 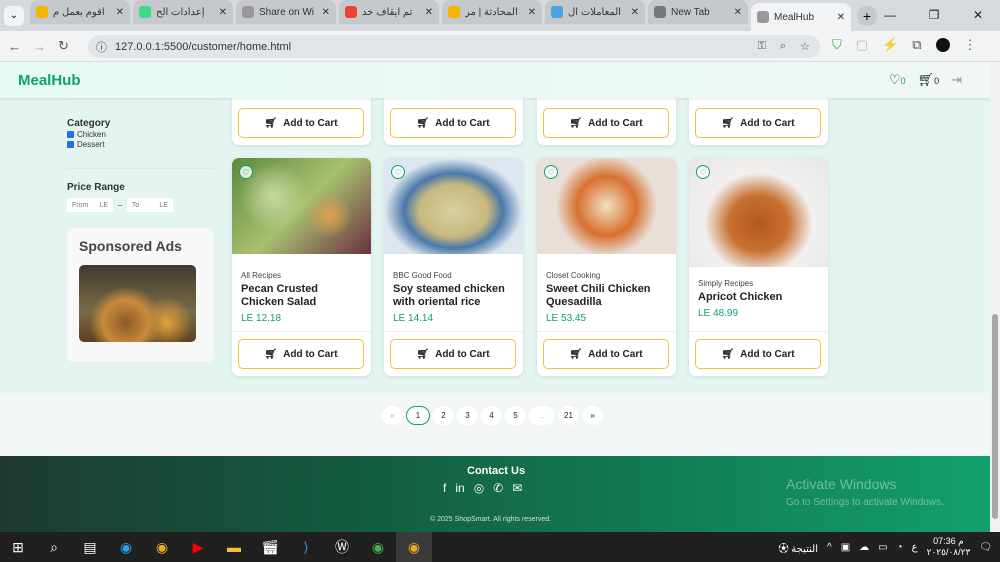 What do you see at coordinates (542, 415) in the screenshot?
I see `page-button: ..` at bounding box center [542, 415].